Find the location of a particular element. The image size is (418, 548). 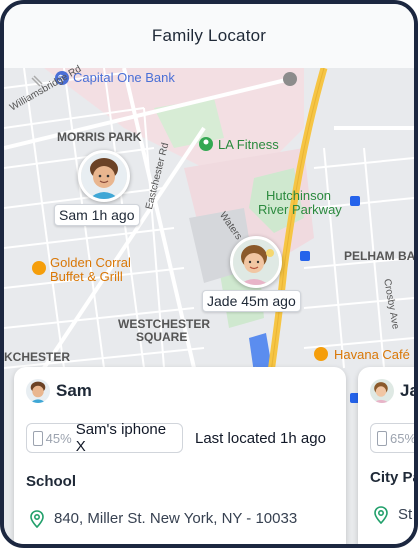

sam-card-avatar is located at coordinates (38, 391).